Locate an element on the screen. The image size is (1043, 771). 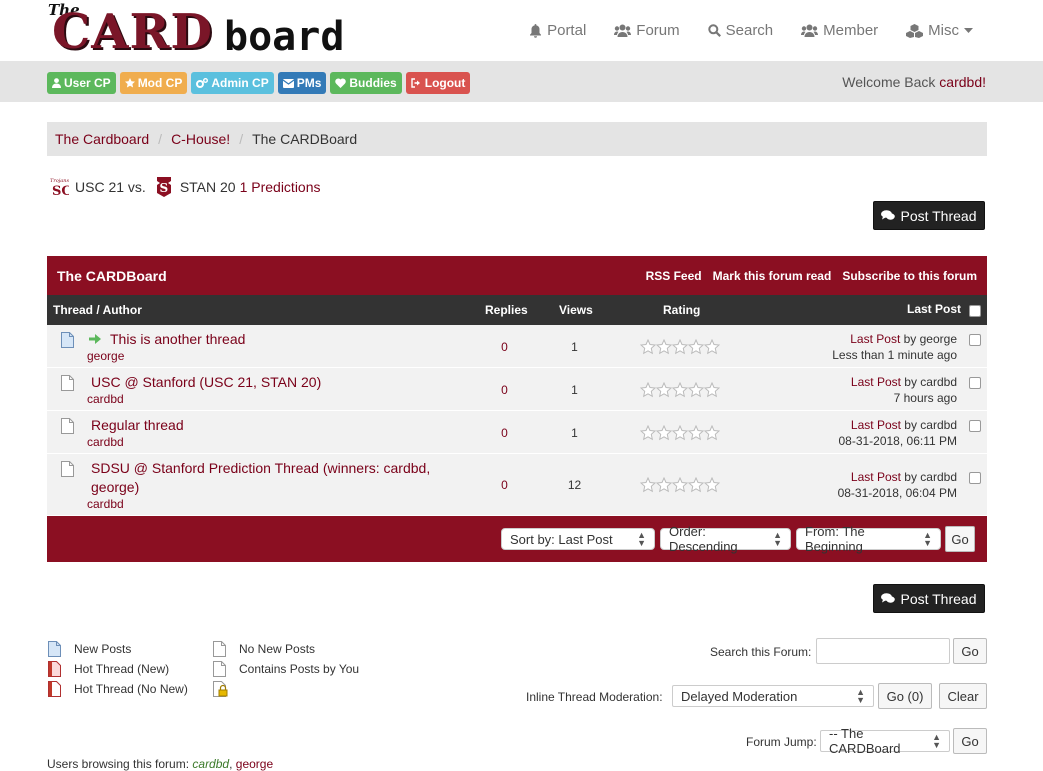
buddies-label: Buddies is located at coordinates (373, 83).